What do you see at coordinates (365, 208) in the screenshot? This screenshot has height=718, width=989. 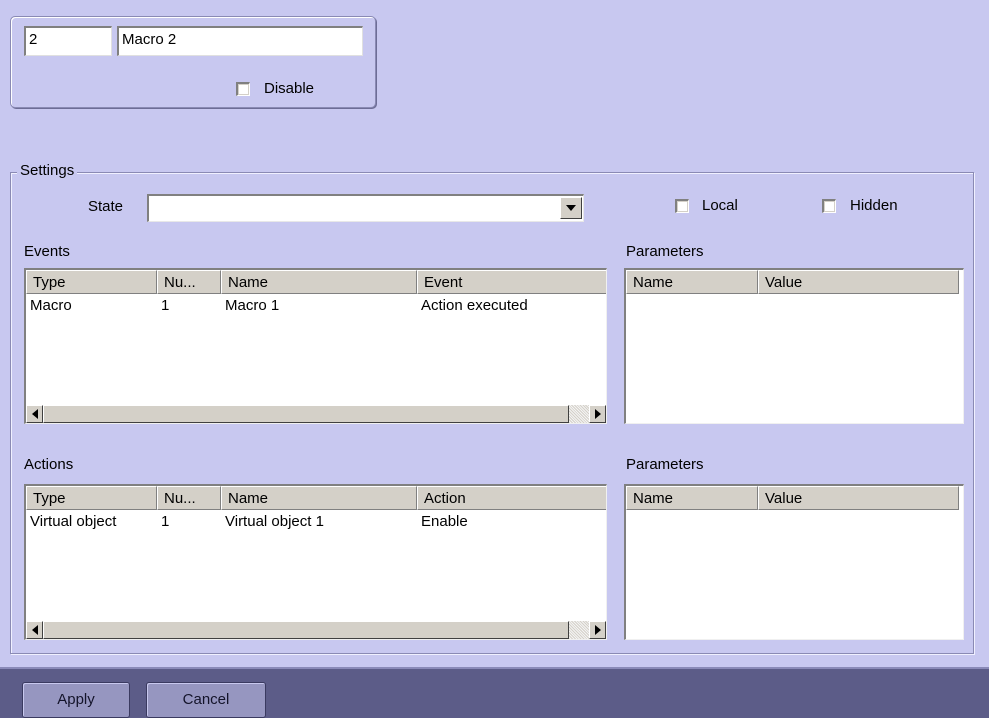 I see `state-dropdown` at bounding box center [365, 208].